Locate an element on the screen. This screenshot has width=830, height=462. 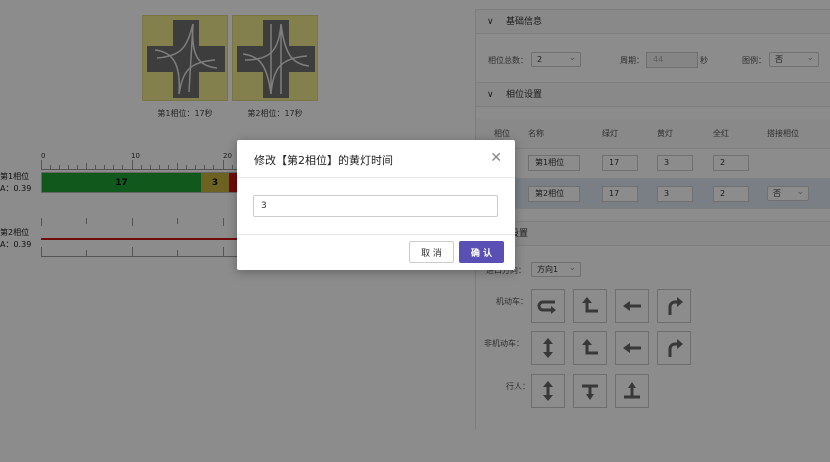
edit-yellow-dialog: 修改【第2相位】的黄灯时间 ✕ 取 消 确 认 is located at coordinates (376, 205).